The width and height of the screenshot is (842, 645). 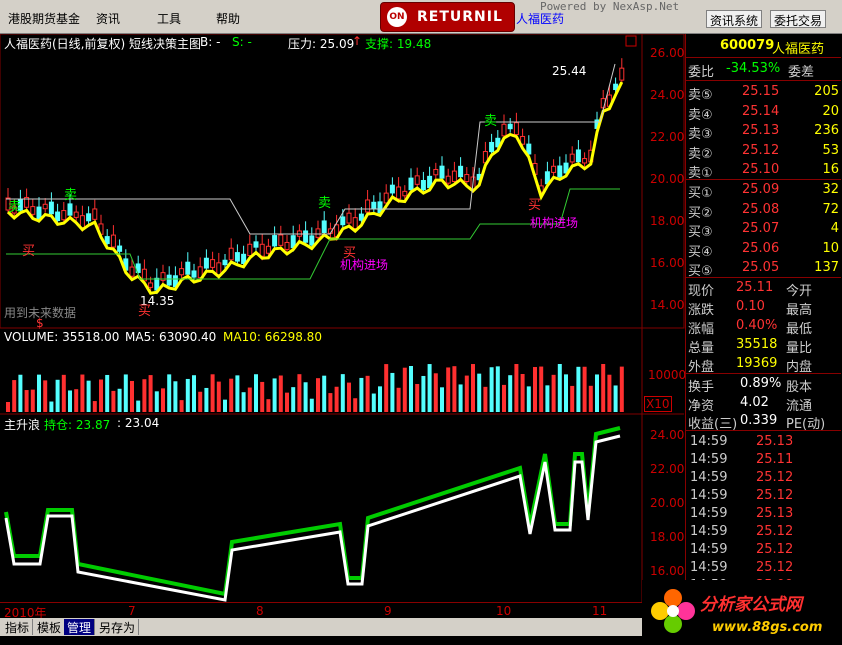 What do you see at coordinates (460, 17) in the screenshot?
I see `returnil-label: RETURNIL` at bounding box center [460, 17].